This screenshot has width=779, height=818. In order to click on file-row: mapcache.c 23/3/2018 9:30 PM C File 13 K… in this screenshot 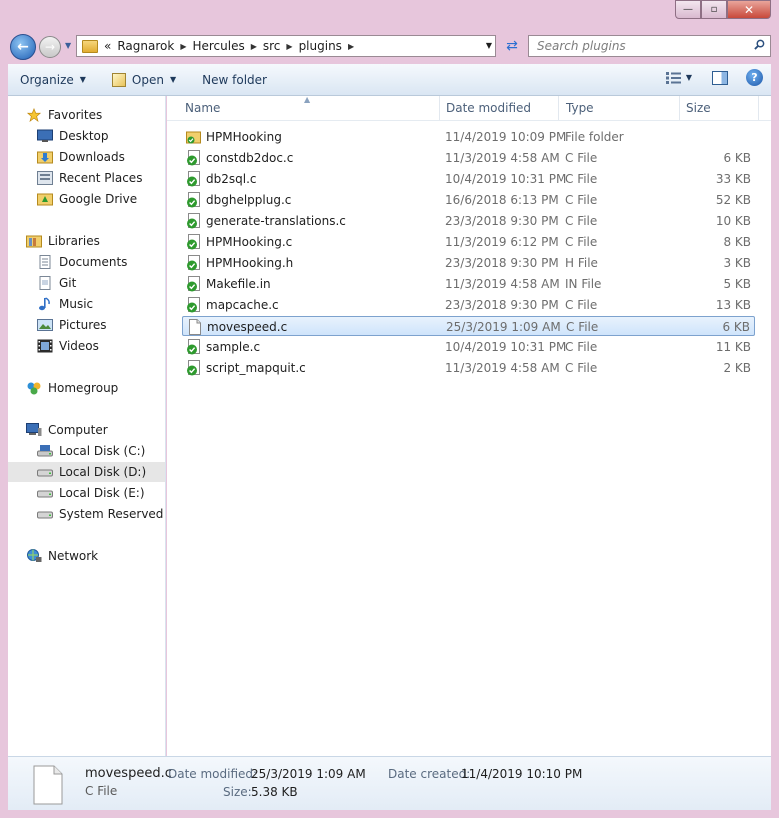, I will do `click(468, 305)`.